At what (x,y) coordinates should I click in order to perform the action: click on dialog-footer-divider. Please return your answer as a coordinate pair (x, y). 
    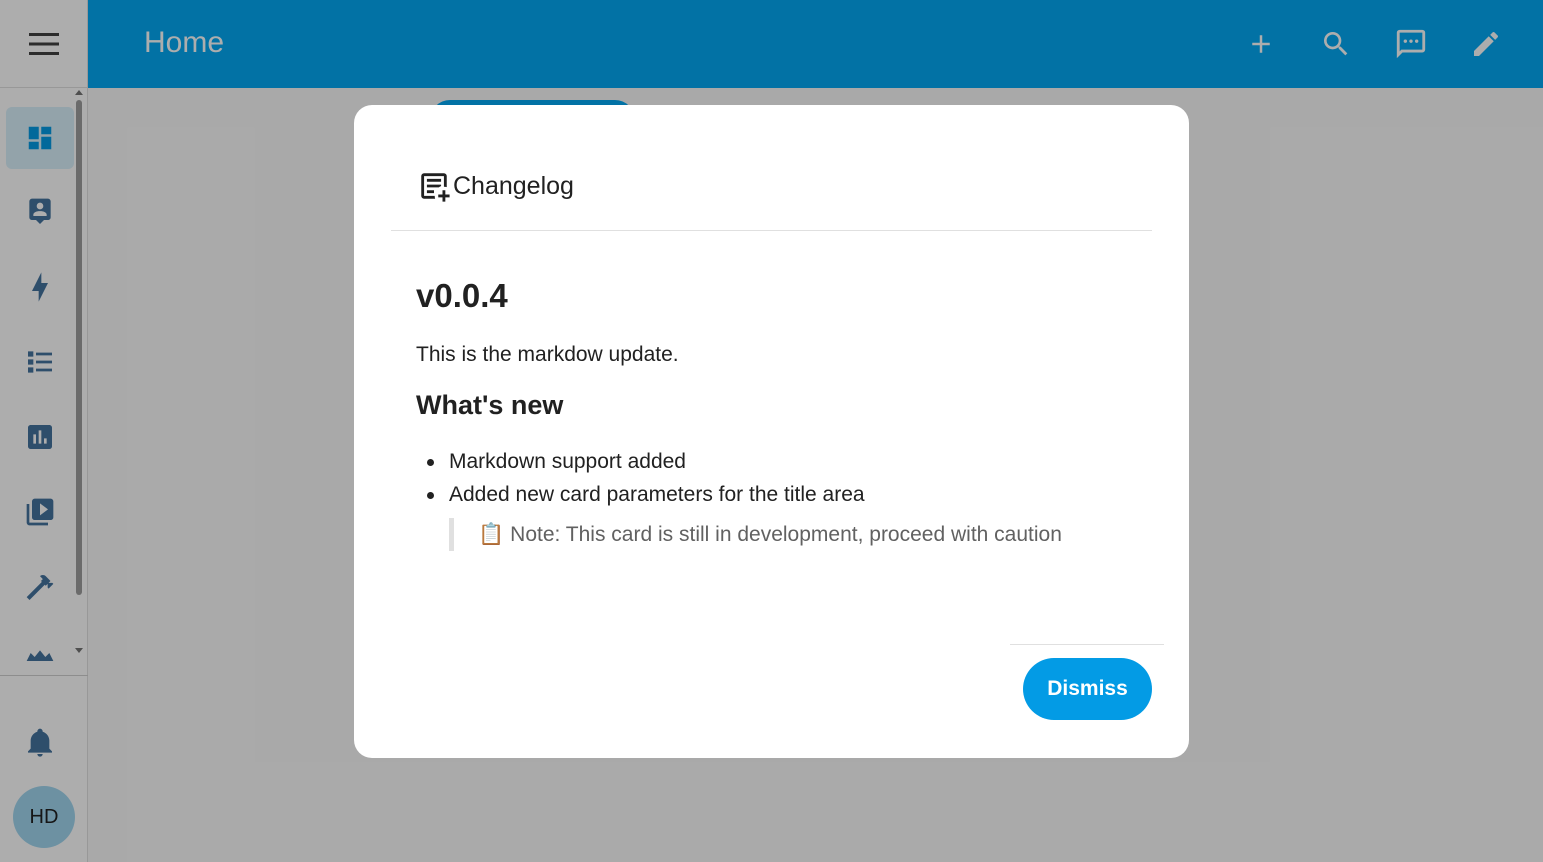
    Looking at the image, I should click on (1087, 644).